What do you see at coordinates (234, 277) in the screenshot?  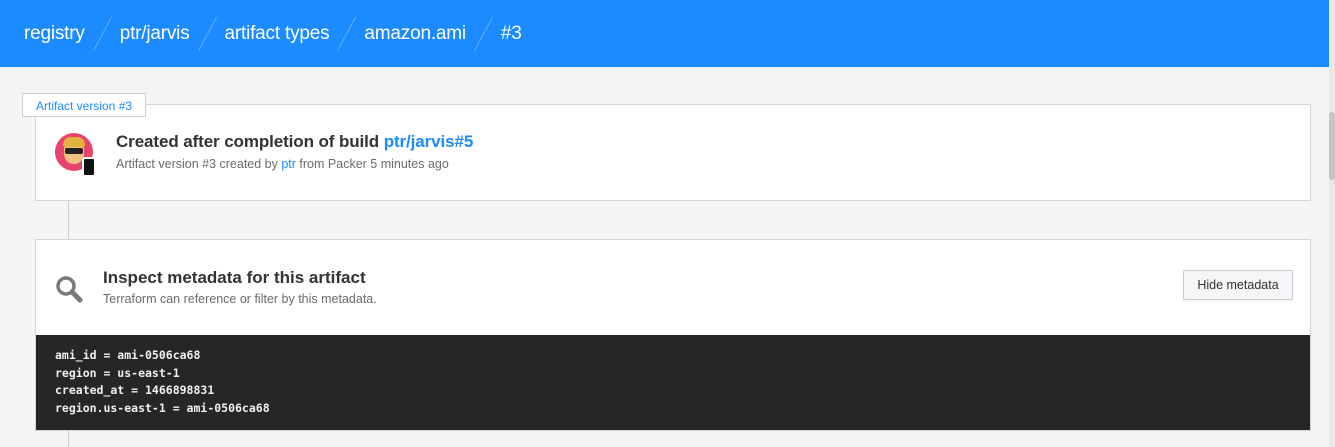 I see `metadata-title: Inspect metadata for this artifact` at bounding box center [234, 277].